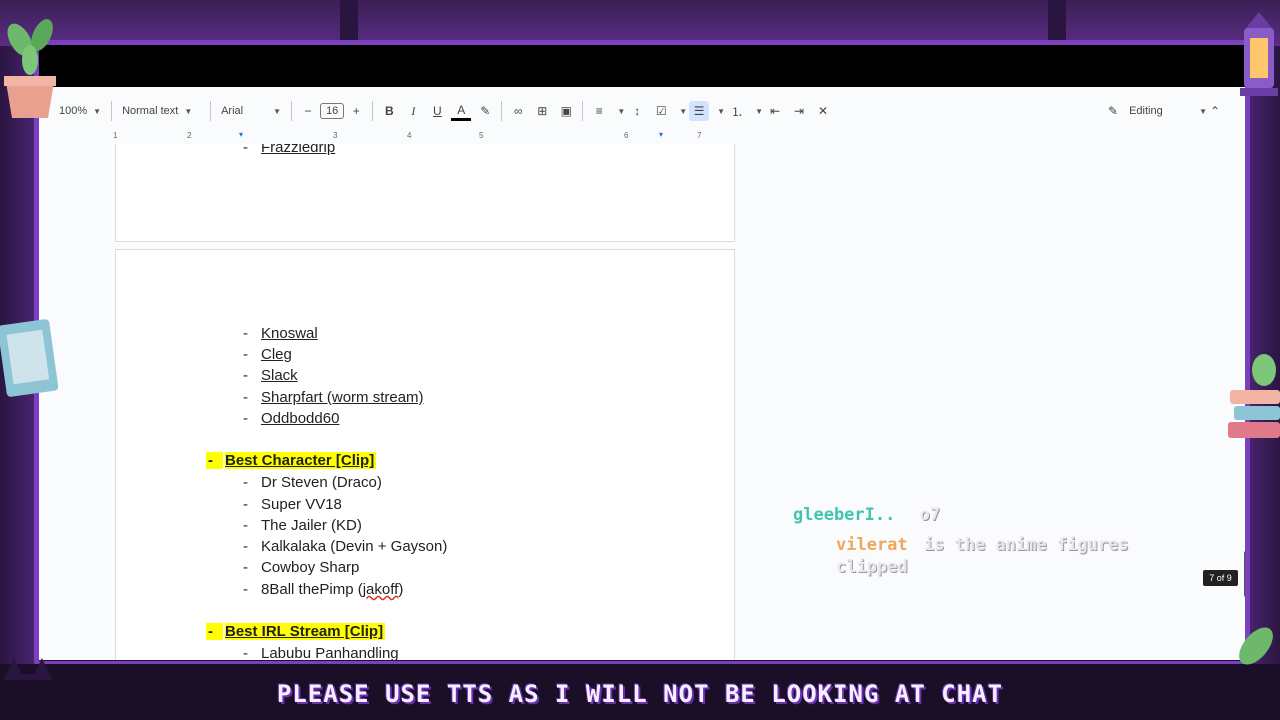 The width and height of the screenshot is (1280, 720). Describe the element at coordinates (1256, 646) in the screenshot. I see `leaf-plant-icon` at that location.